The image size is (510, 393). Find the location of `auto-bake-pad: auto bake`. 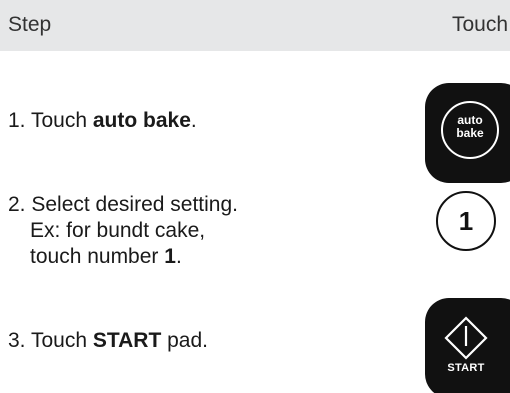

auto-bake-pad: auto bake is located at coordinates (467, 133).